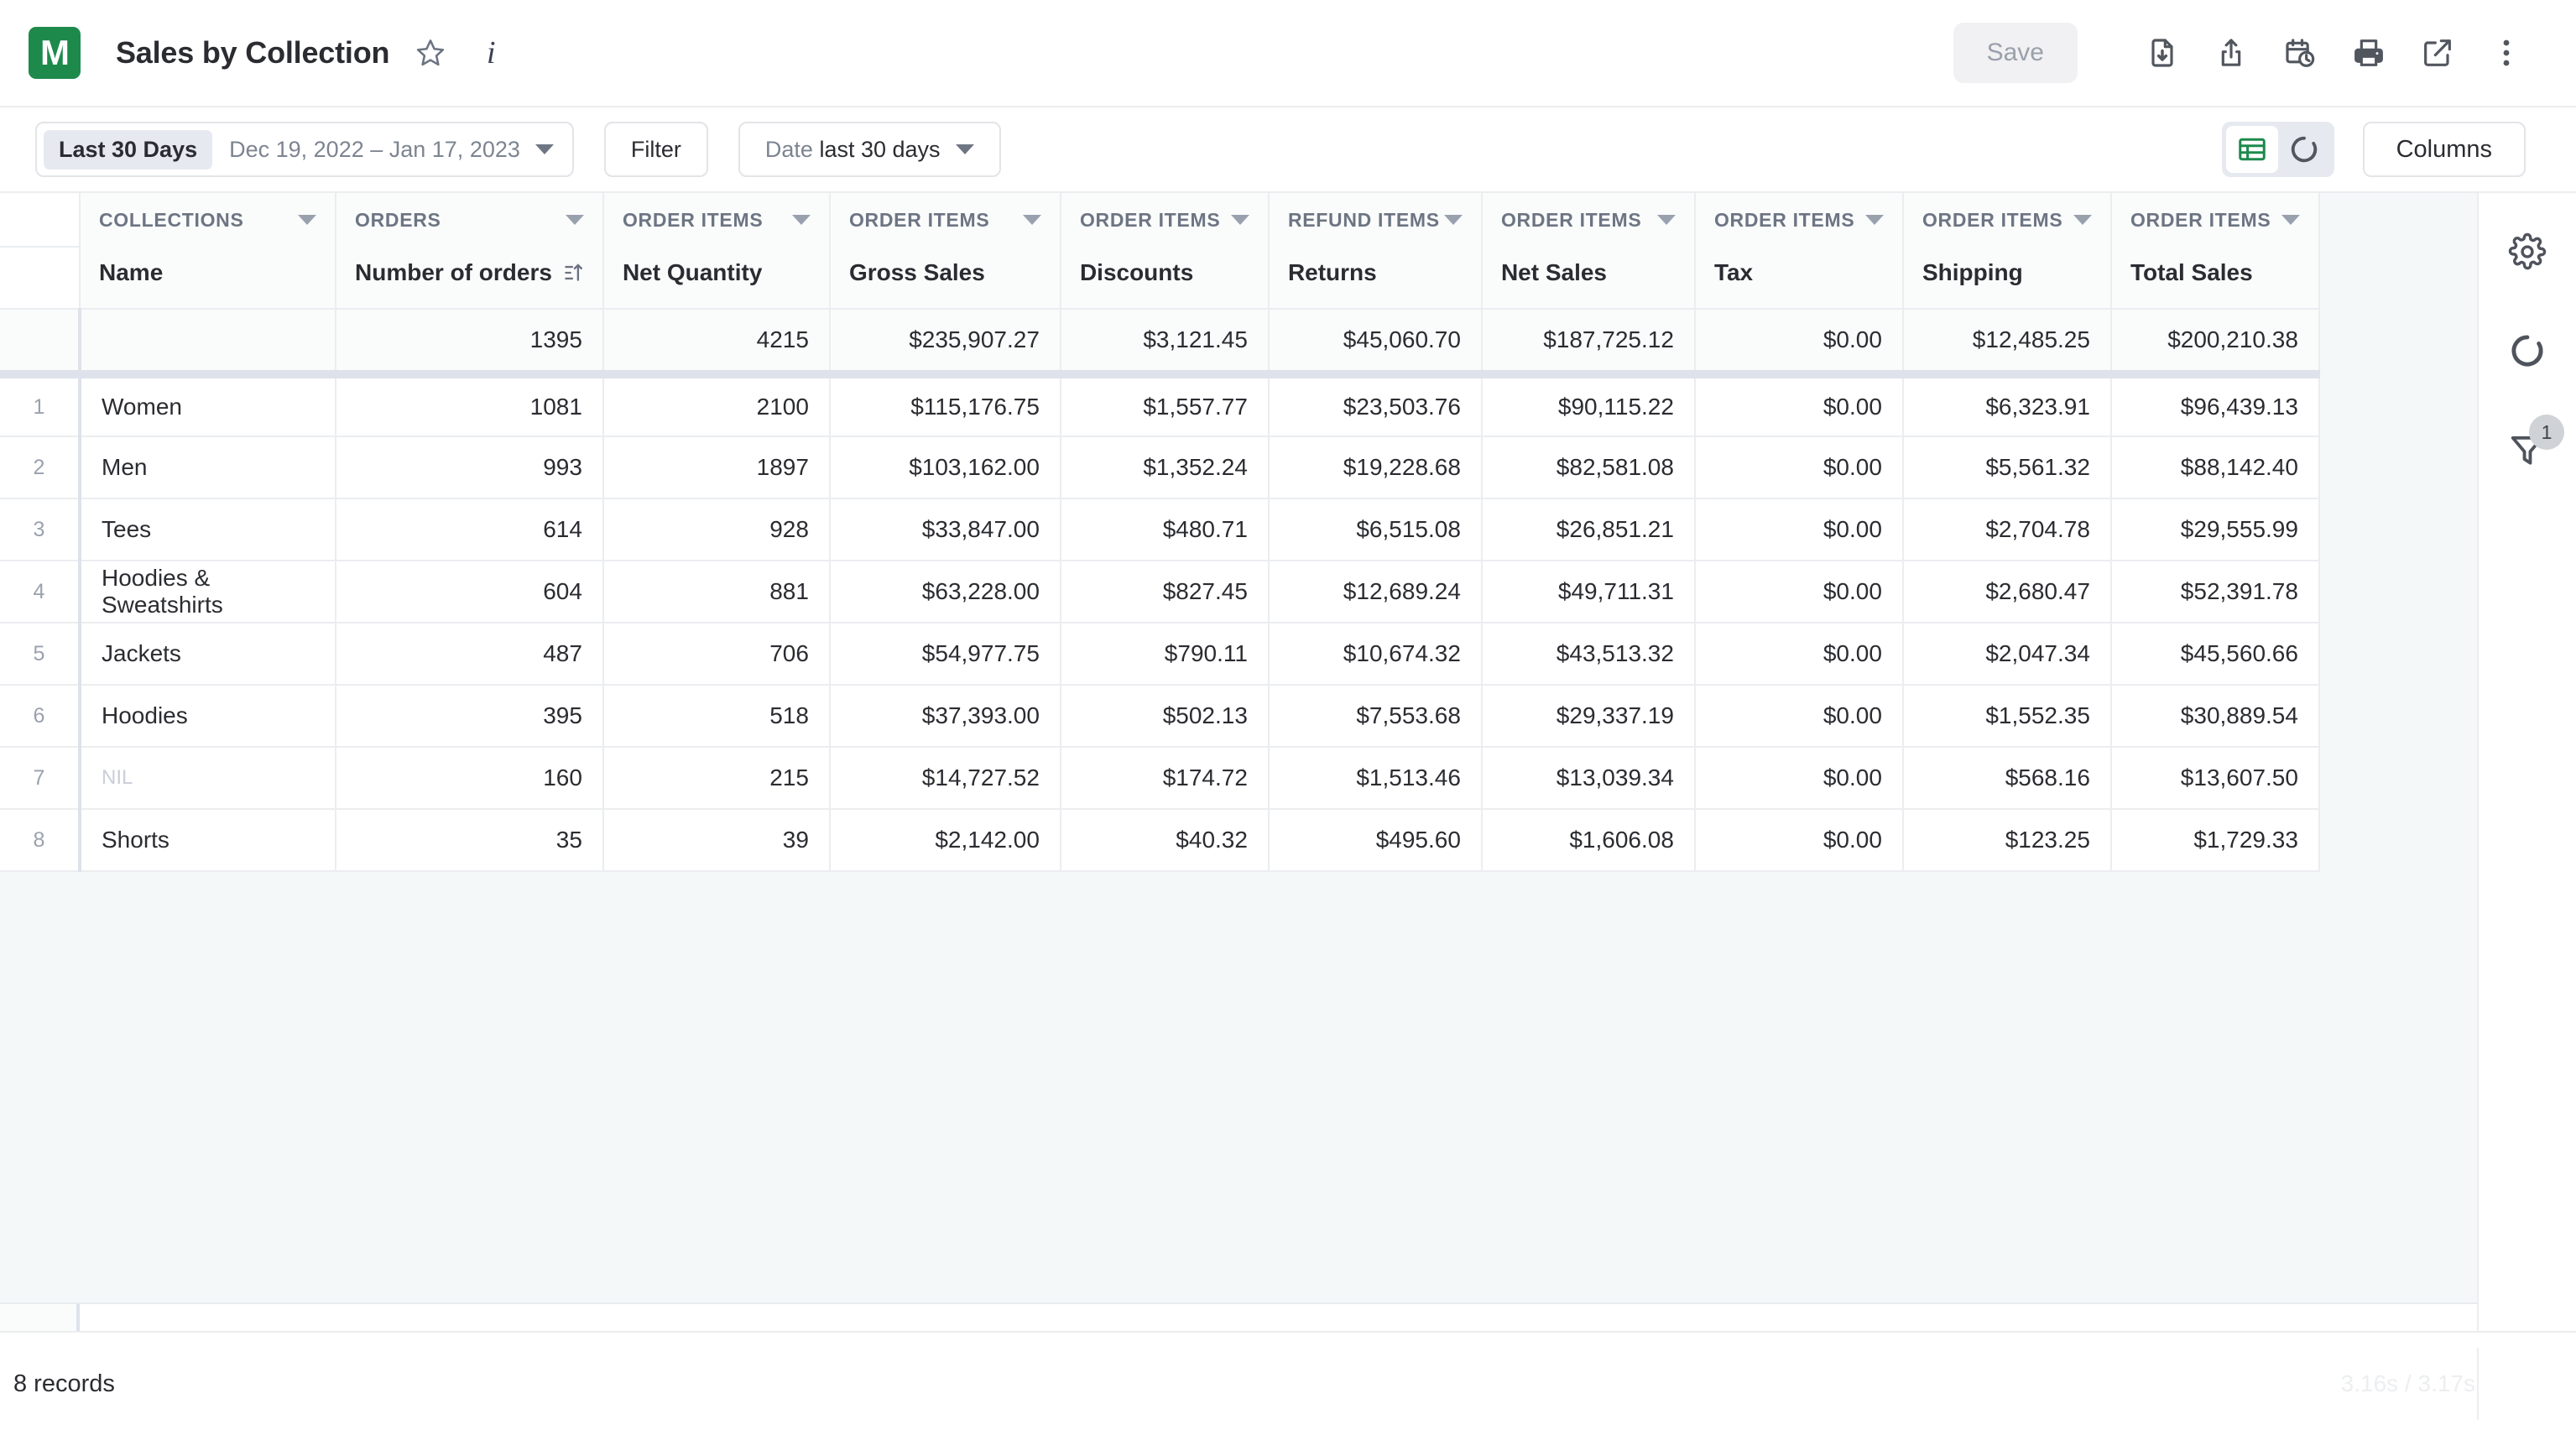 This screenshot has height=1435, width=2576. Describe the element at coordinates (945, 654) in the screenshot. I see `table-cell: $54,977.75` at that location.